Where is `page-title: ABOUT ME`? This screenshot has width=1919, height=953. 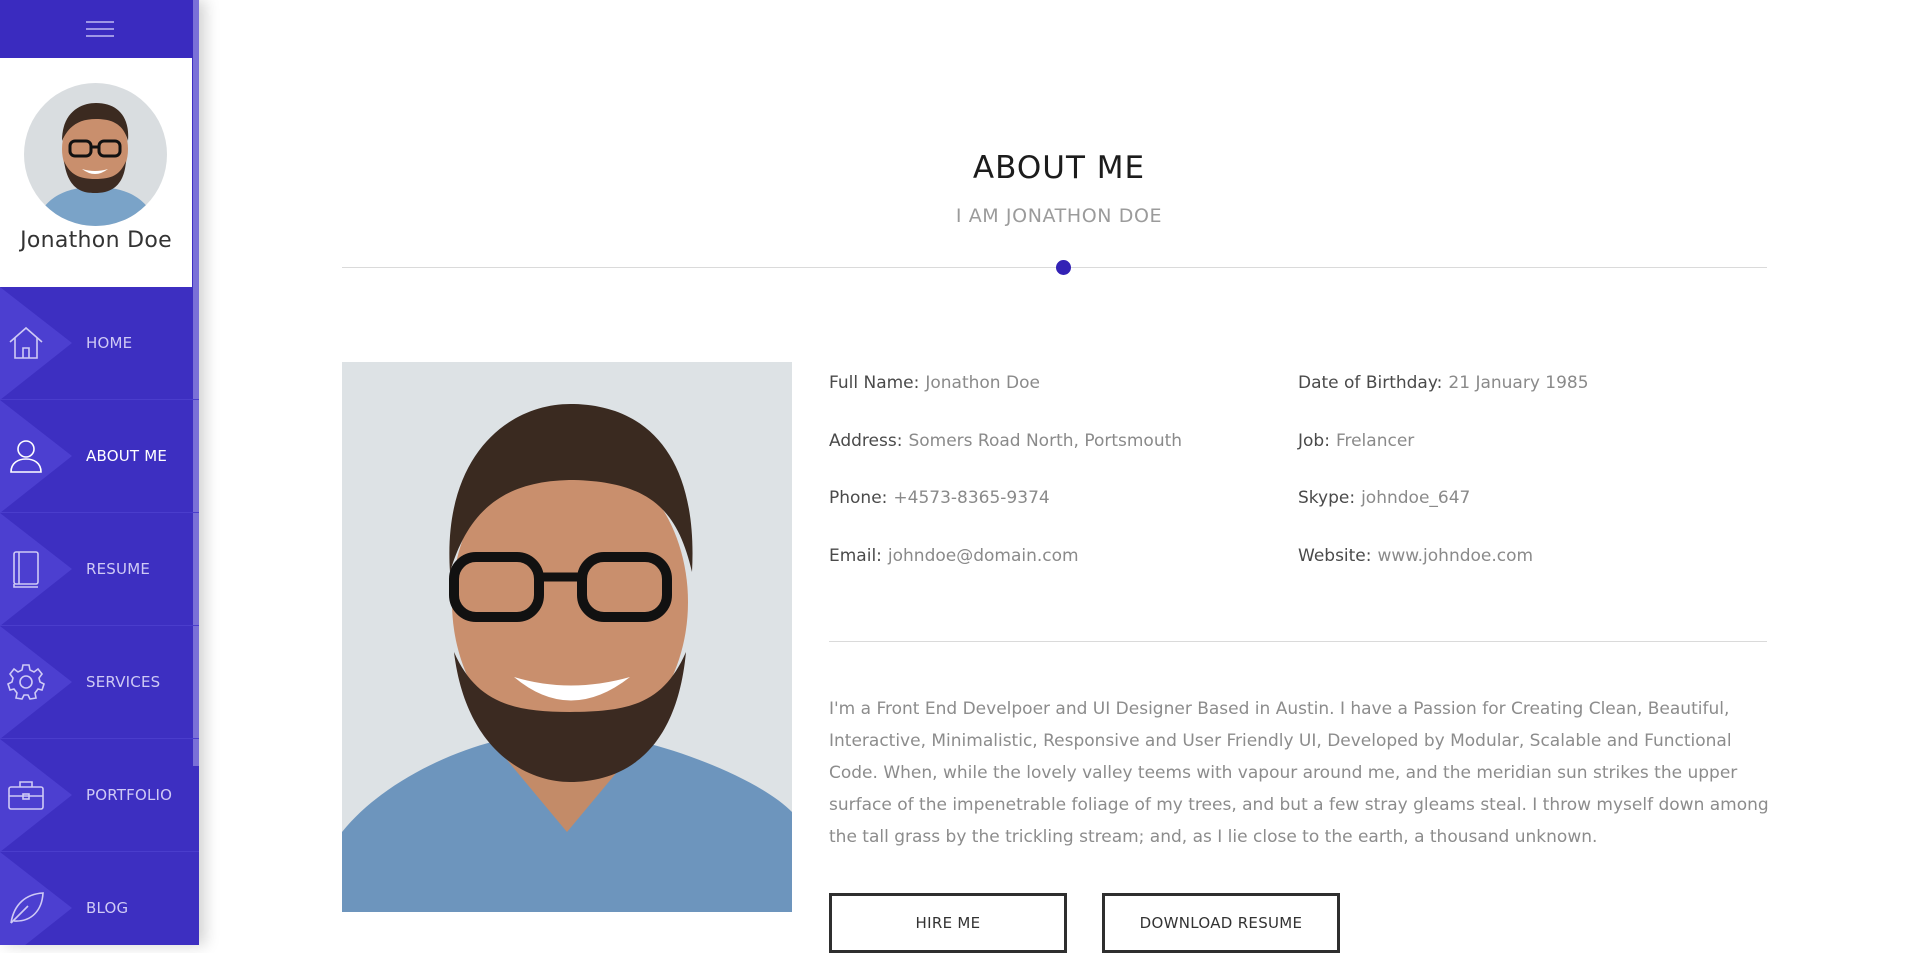
page-title: ABOUT ME is located at coordinates (1059, 168).